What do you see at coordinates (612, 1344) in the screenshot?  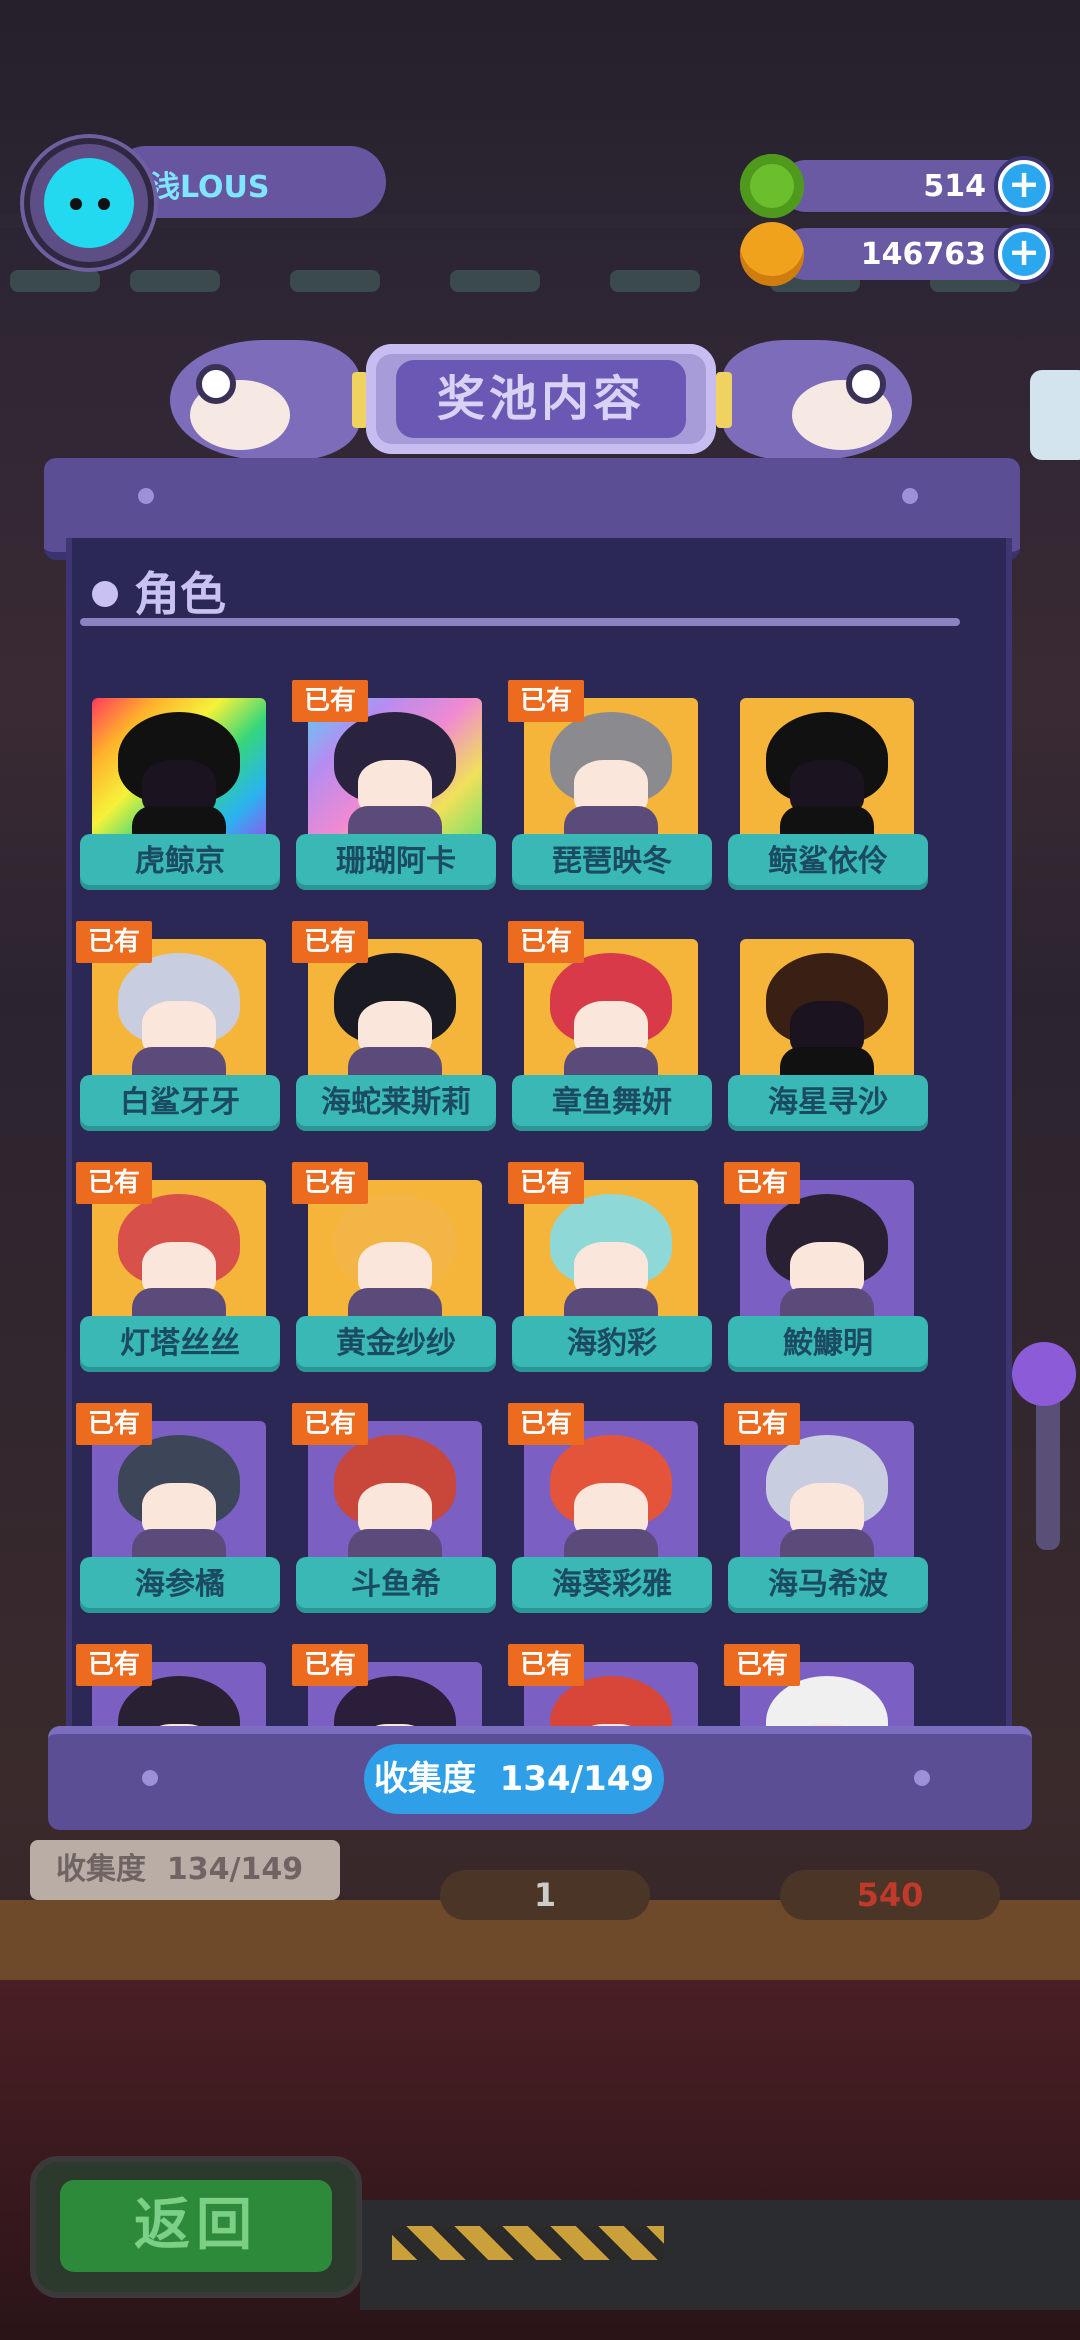 I see `character-name: 海豹彩` at bounding box center [612, 1344].